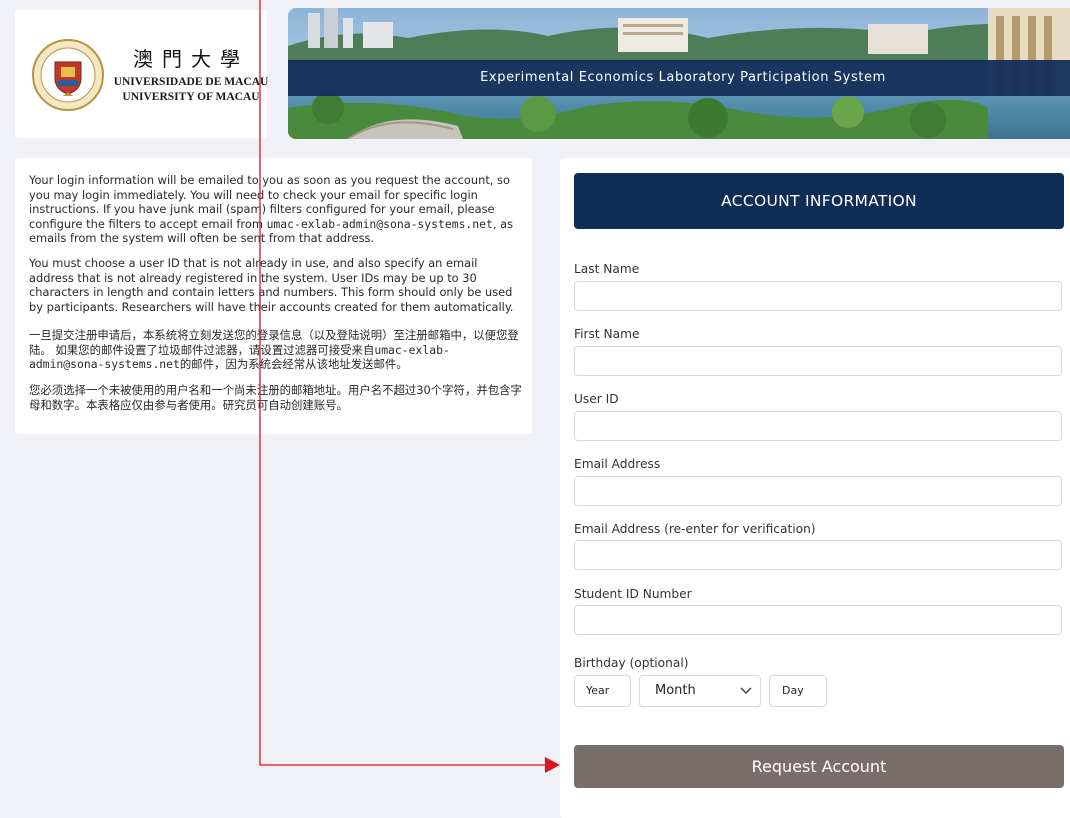 The width and height of the screenshot is (1070, 818). I want to click on user-id-label: User ID, so click(596, 399).